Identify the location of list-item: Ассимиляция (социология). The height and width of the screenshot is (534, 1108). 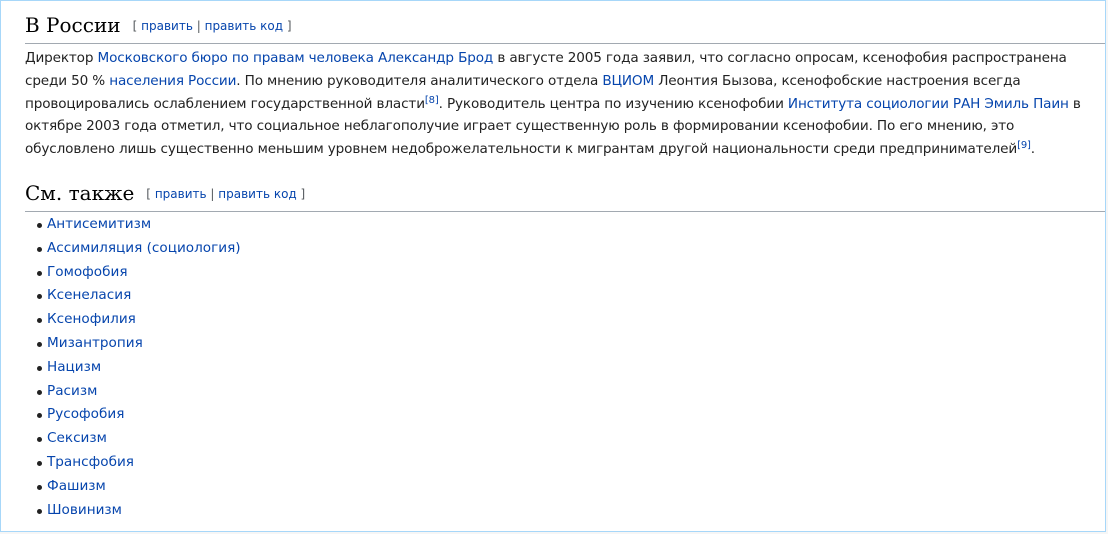
(133, 249).